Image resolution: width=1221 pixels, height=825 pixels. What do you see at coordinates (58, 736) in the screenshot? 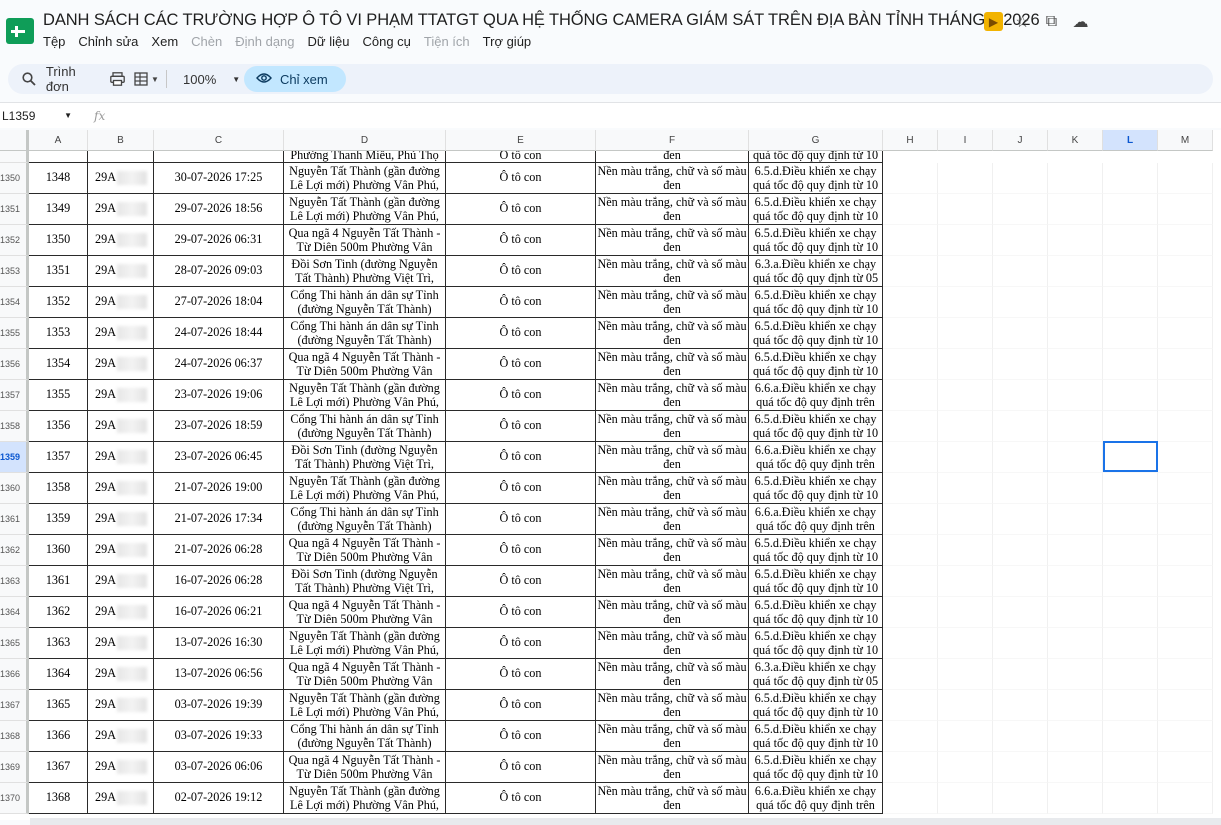
I see `cell-a: 1366` at bounding box center [58, 736].